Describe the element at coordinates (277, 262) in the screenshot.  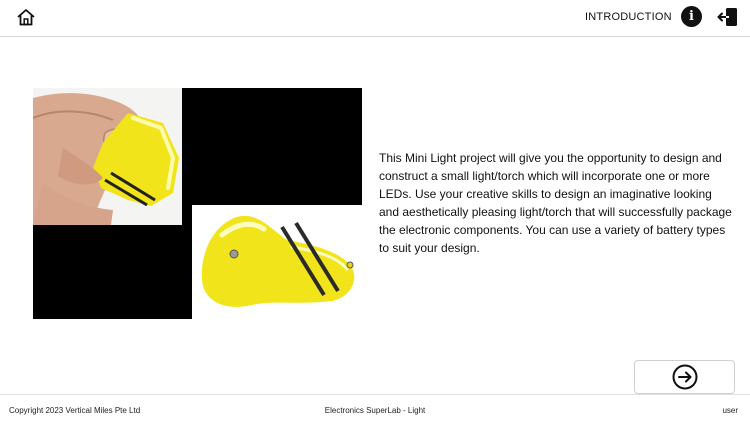
I see `yellow-torch-closeup-image` at that location.